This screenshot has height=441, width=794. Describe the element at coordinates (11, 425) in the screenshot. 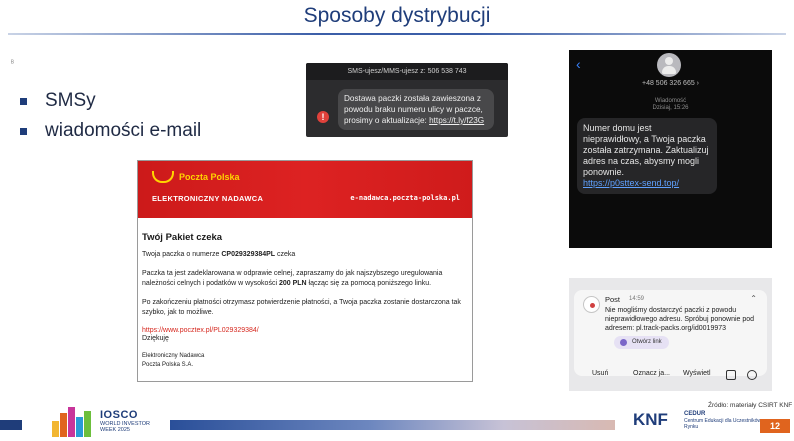

I see `footer-bar-left` at that location.